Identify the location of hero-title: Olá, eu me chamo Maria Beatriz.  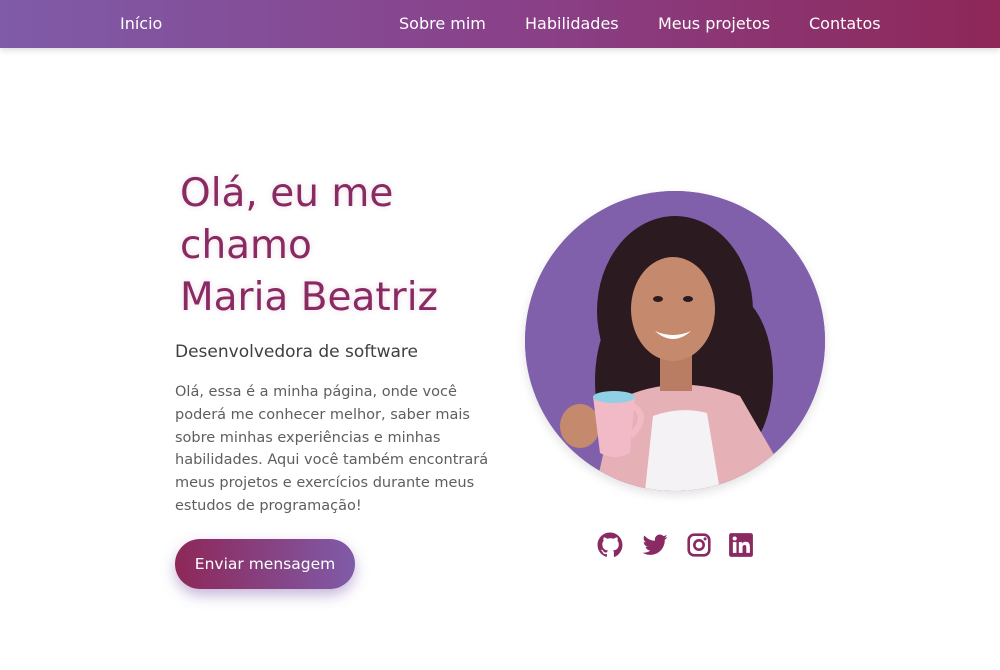
(345, 246).